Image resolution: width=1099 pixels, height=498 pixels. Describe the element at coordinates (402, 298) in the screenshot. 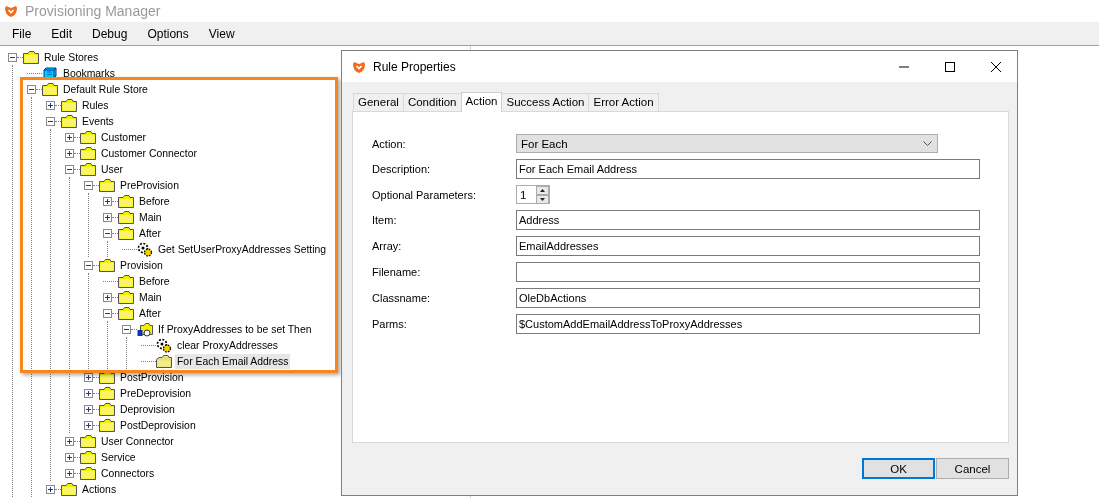

I see `field-label: Classname:` at that location.